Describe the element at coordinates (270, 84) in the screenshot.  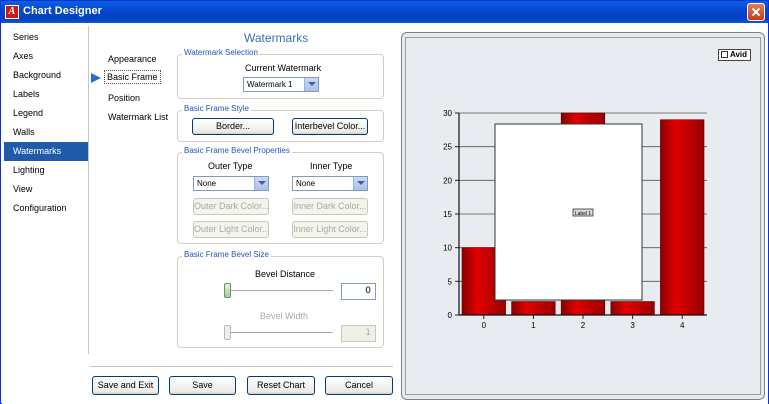
I see `current-watermark-value: Watermark 1` at that location.